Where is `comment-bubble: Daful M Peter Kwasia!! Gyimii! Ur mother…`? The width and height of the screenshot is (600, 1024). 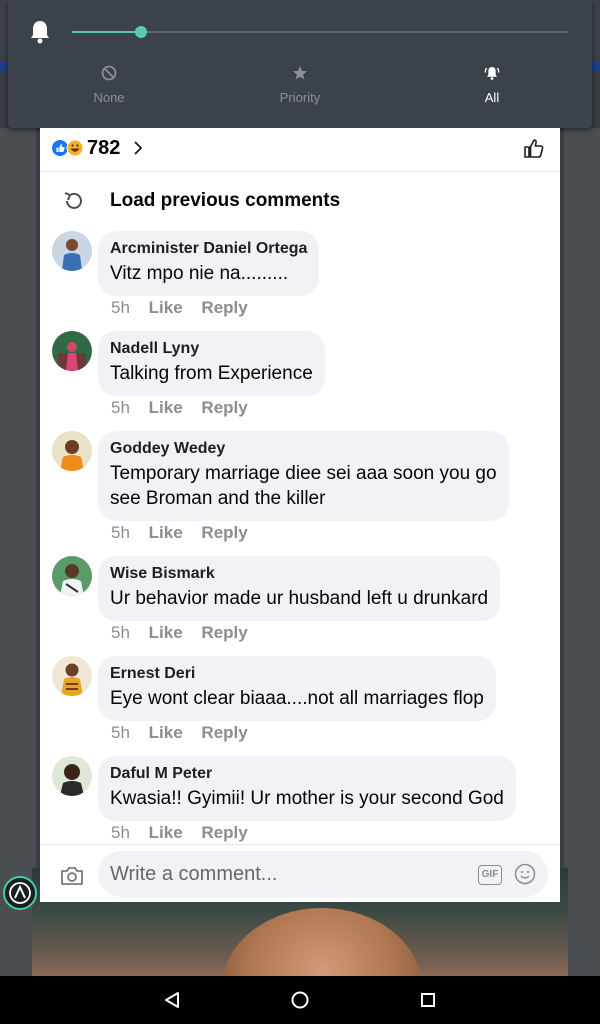
comment-bubble: Daful M Peter Kwasia!! Gyimii! Ur mother… is located at coordinates (307, 788).